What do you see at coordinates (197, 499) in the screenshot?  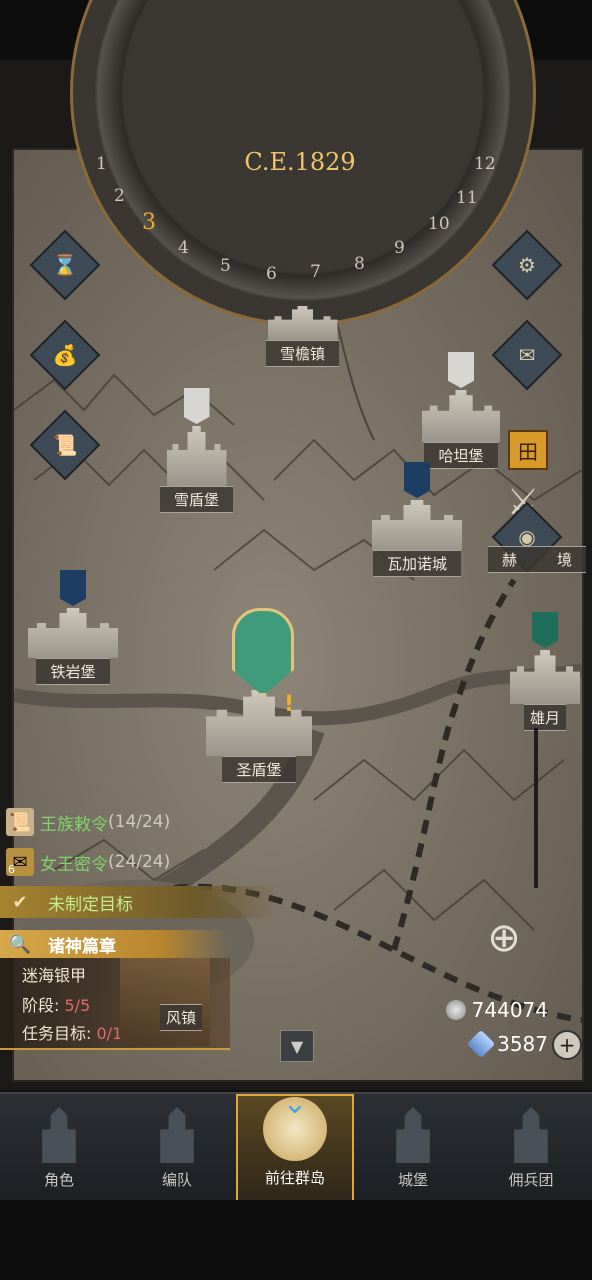 I see `place-label: 雪盾堡` at bounding box center [197, 499].